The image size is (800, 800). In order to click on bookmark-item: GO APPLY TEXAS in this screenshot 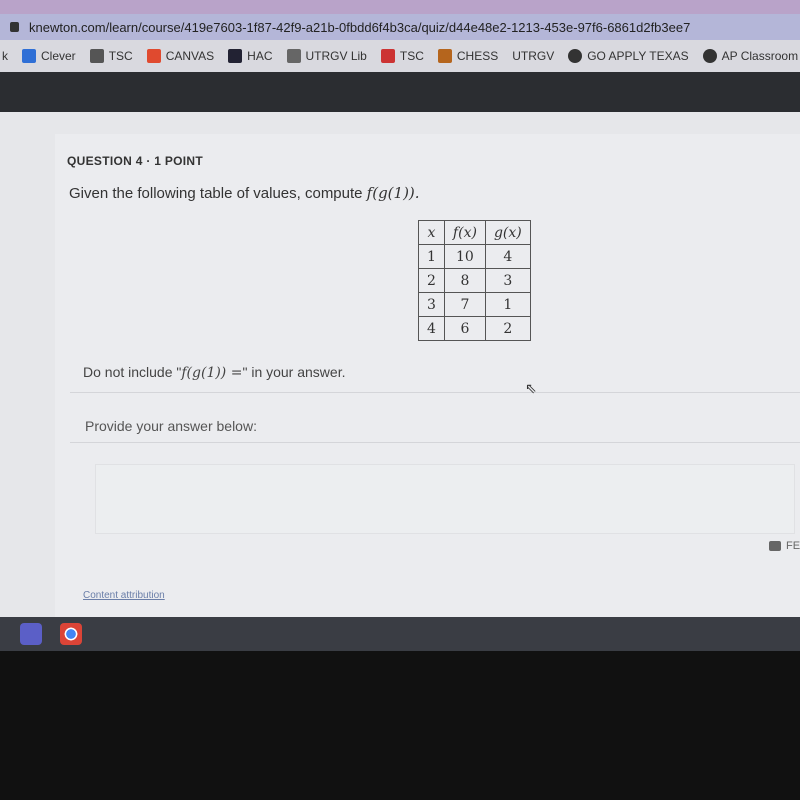, I will do `click(628, 56)`.